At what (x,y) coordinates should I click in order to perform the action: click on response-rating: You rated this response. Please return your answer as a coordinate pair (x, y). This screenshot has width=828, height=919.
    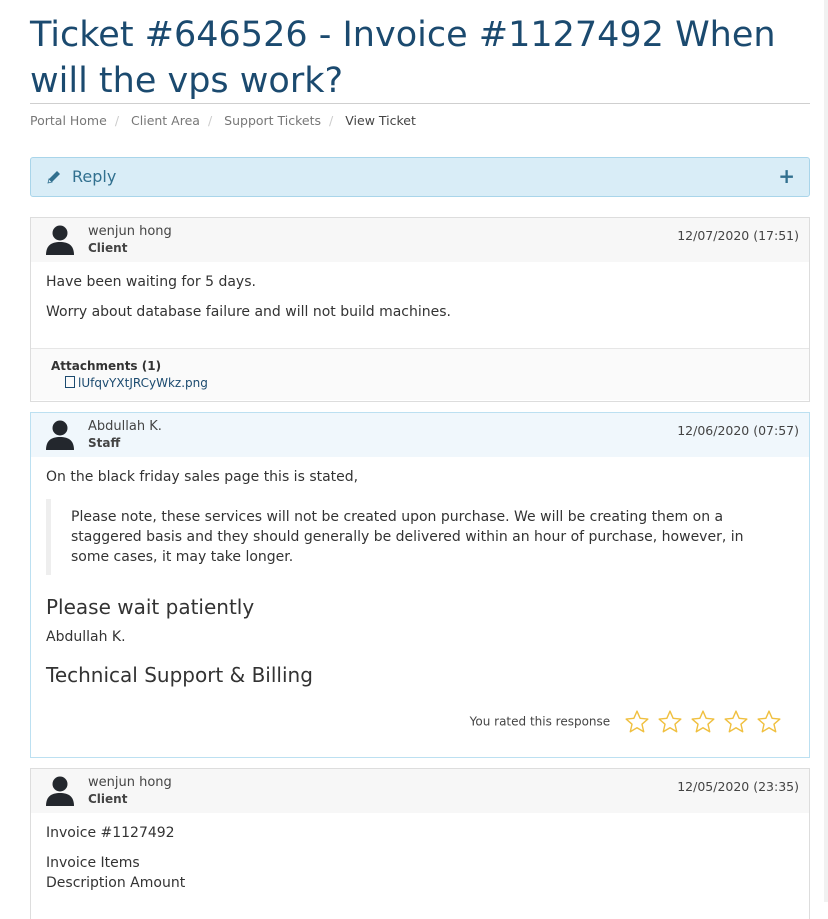
    Looking at the image, I should click on (626, 722).